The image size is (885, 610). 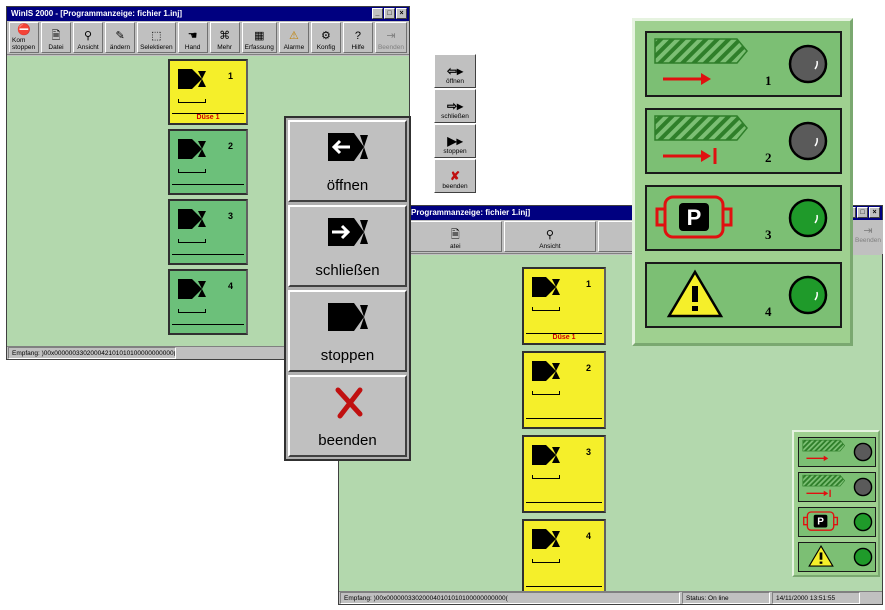 I want to click on lamp-row-3: P3, so click(x=743, y=218).